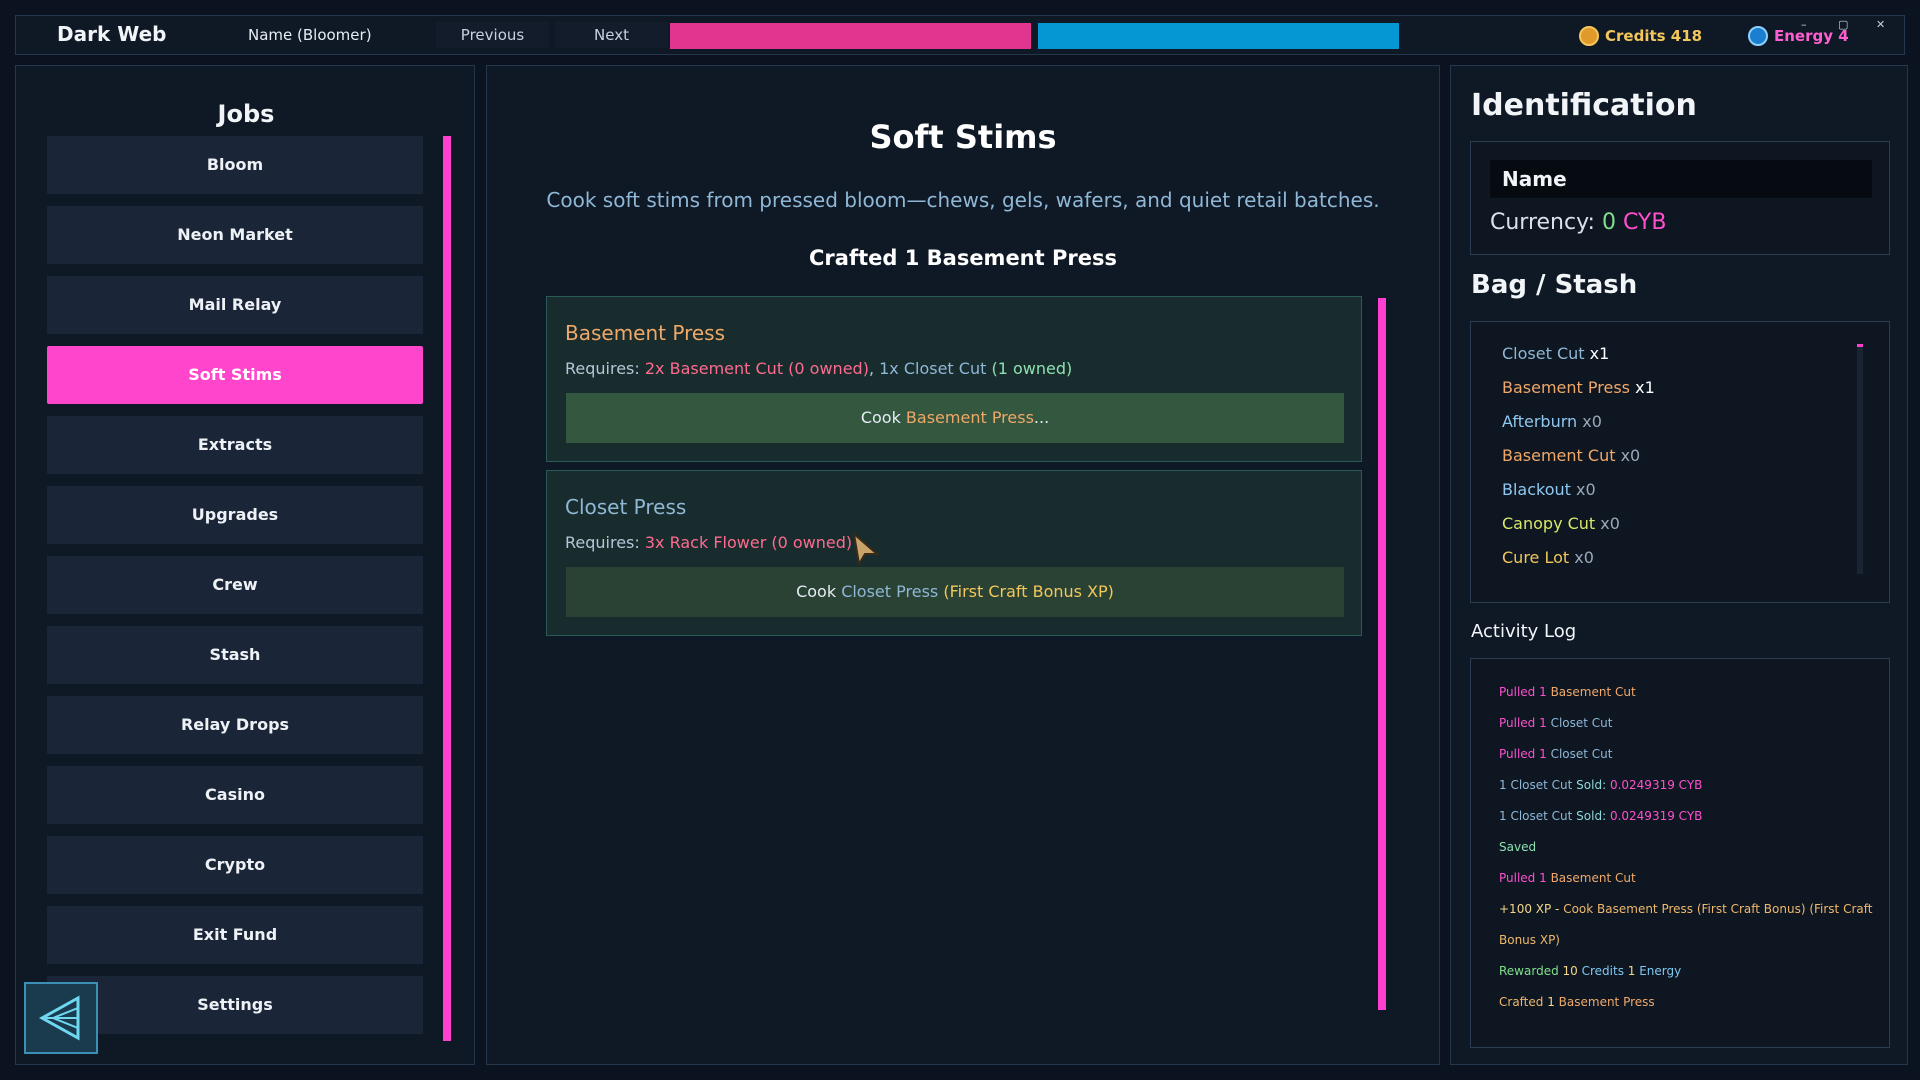 Image resolution: width=1920 pixels, height=1080 pixels. I want to click on previous-button: Previous, so click(492, 35).